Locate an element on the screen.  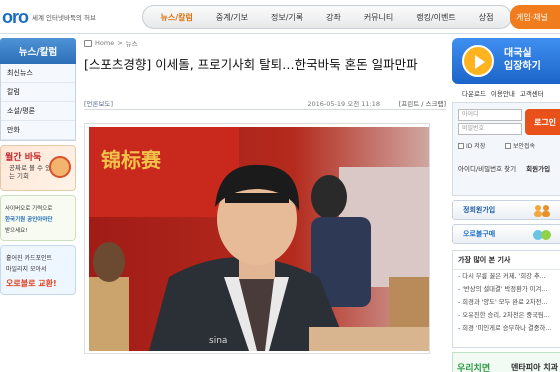
sidebar-item-novel: 소설/평론 is located at coordinates (38, 111).